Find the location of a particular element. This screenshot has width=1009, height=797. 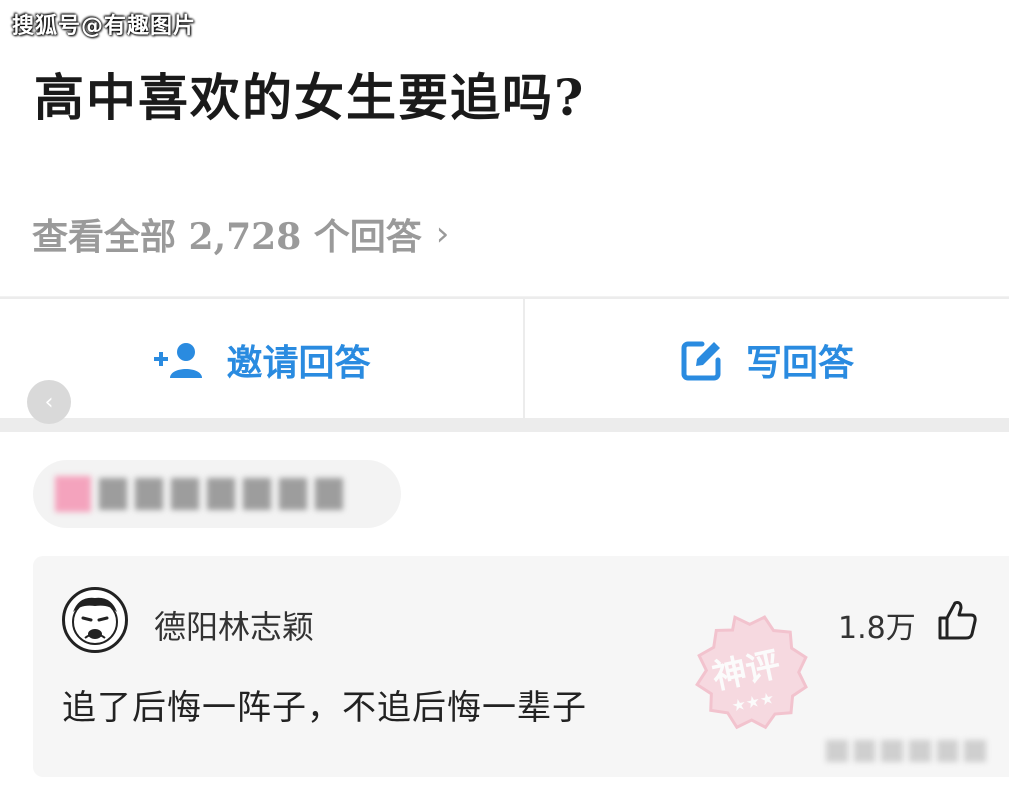

write-answer-button: 写回答 is located at coordinates (767, 359).